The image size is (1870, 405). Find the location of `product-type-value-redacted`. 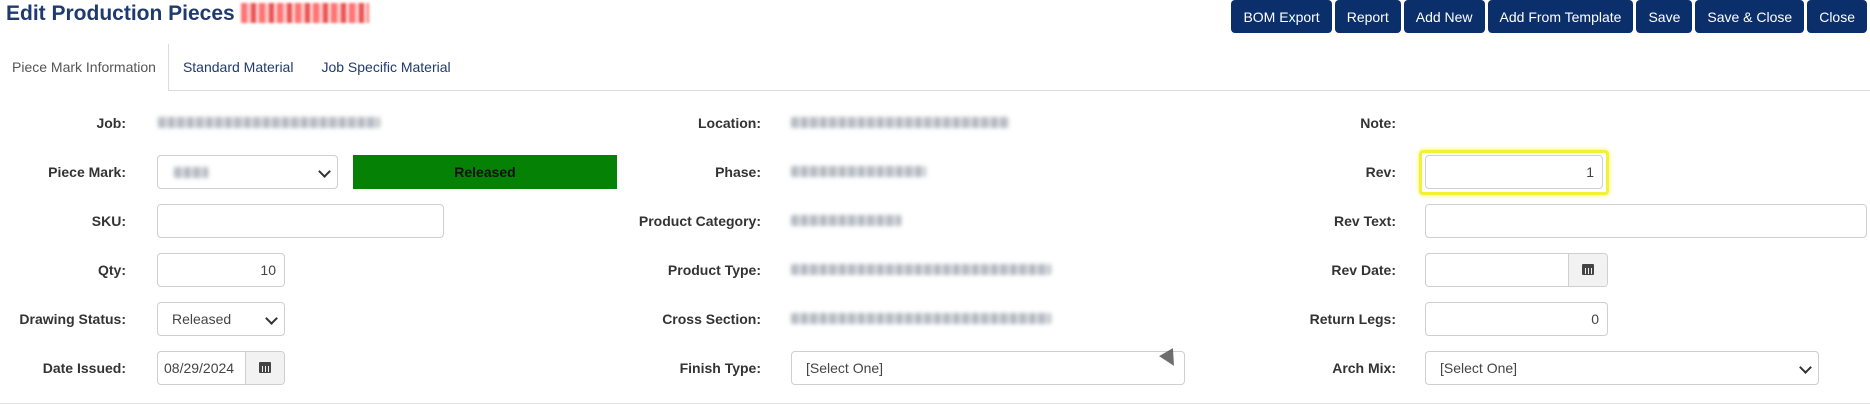

product-type-value-redacted is located at coordinates (921, 269).